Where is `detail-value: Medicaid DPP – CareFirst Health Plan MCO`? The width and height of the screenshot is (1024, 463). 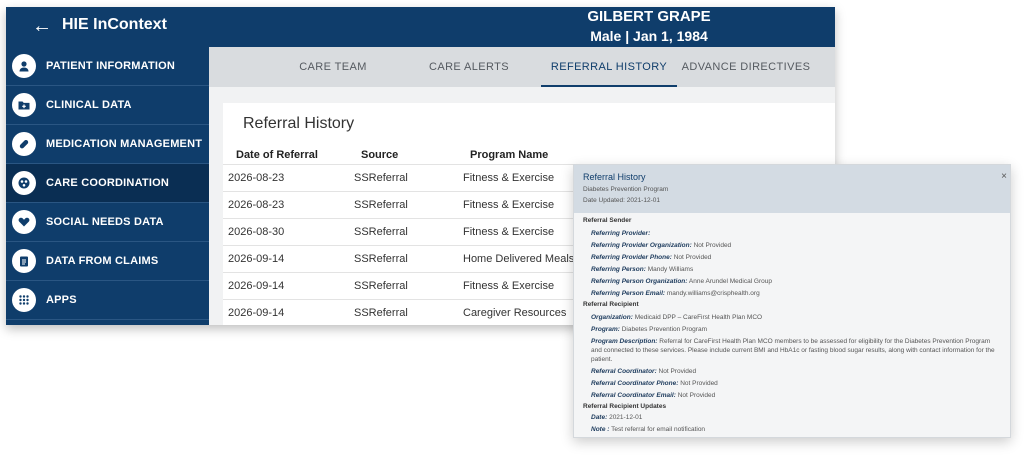 detail-value: Medicaid DPP – CareFirst Health Plan MCO is located at coordinates (698, 317).